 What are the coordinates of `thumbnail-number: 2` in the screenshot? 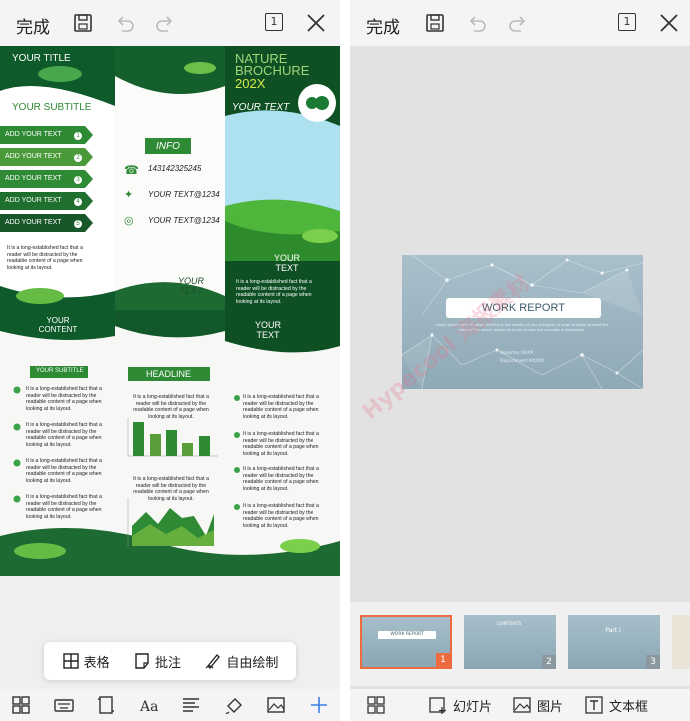 It's located at (549, 662).